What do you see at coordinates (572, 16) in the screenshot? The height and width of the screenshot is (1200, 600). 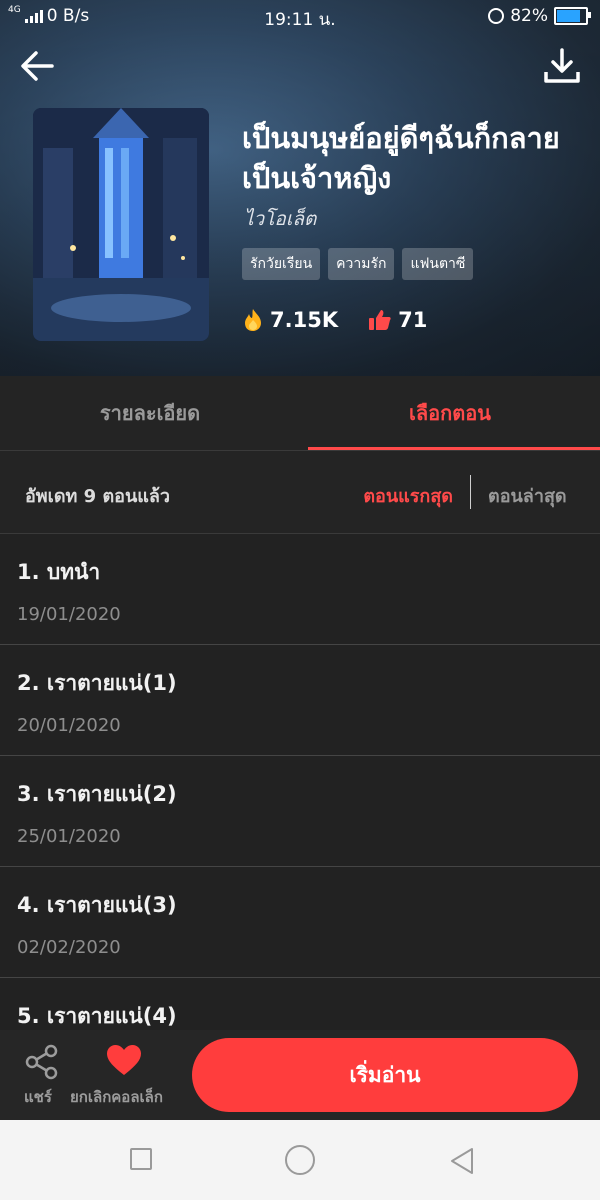 I see `battery-icon` at bounding box center [572, 16].